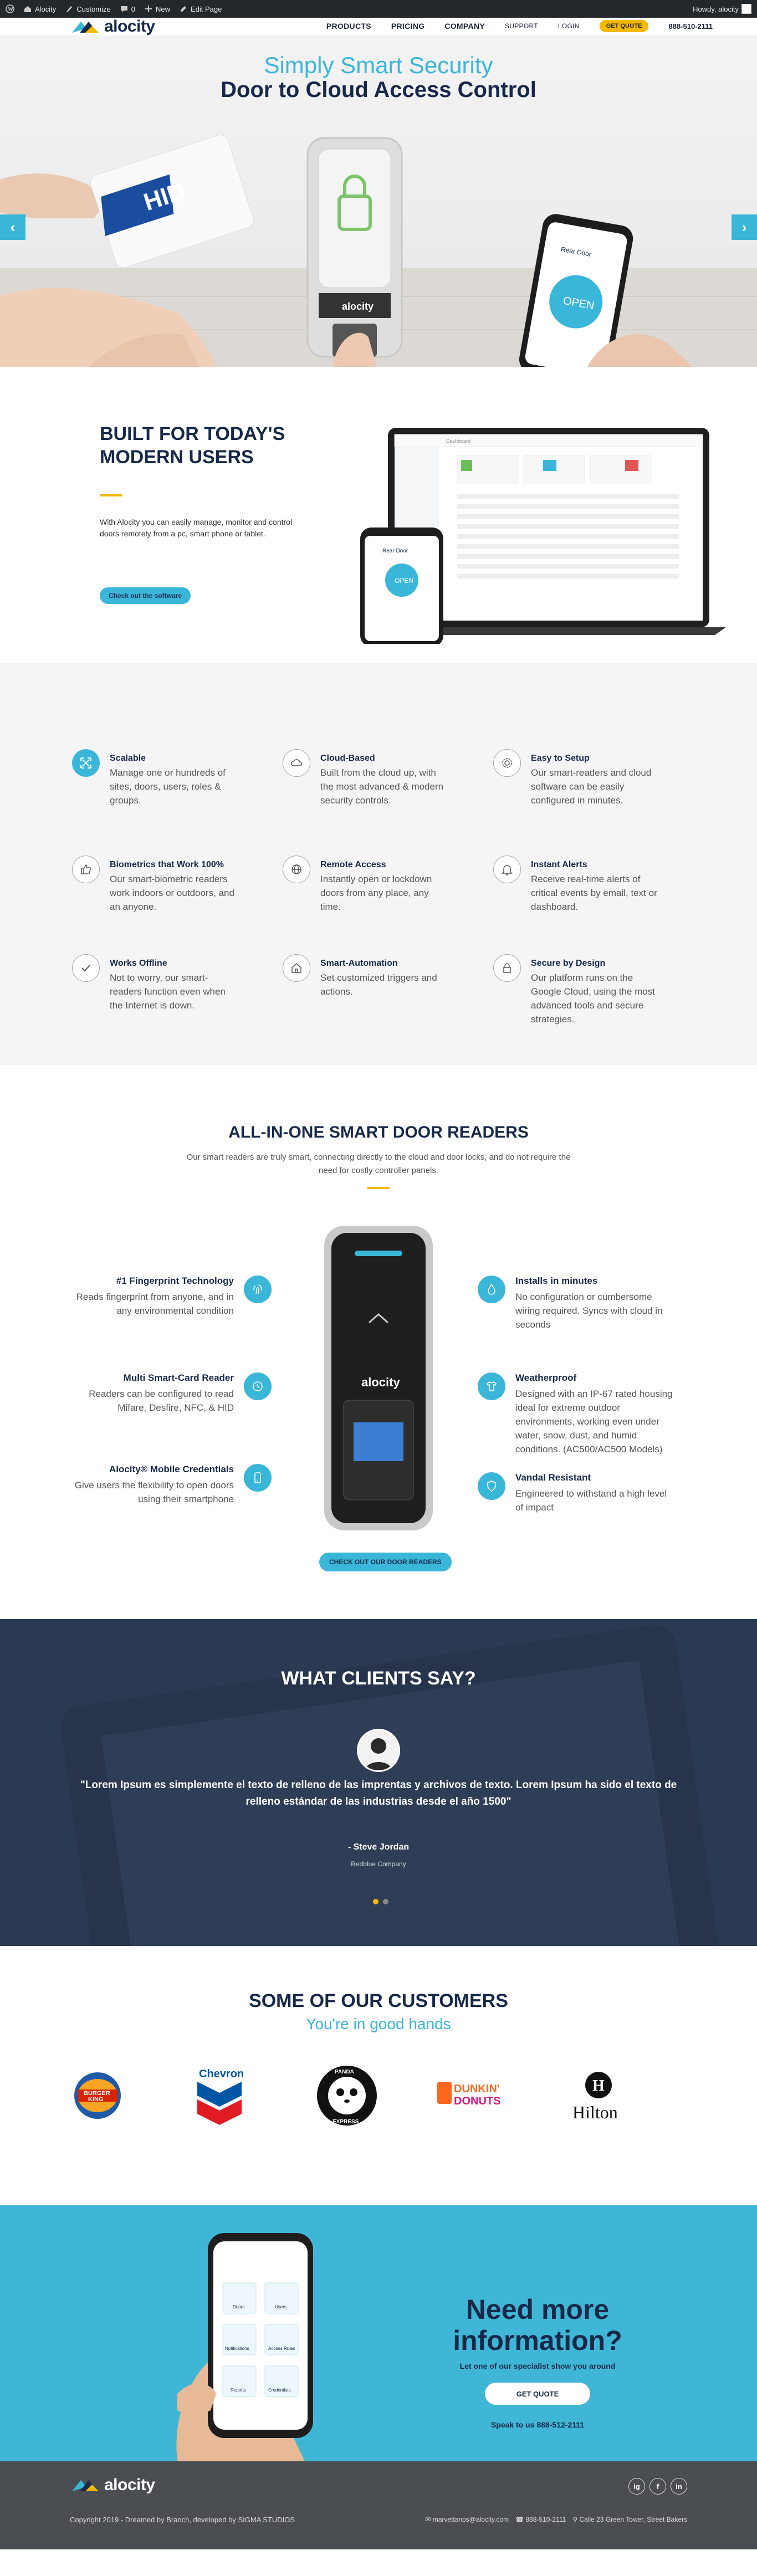 This screenshot has height=2576, width=757. I want to click on header-phone: 888-510-2111, so click(691, 26).